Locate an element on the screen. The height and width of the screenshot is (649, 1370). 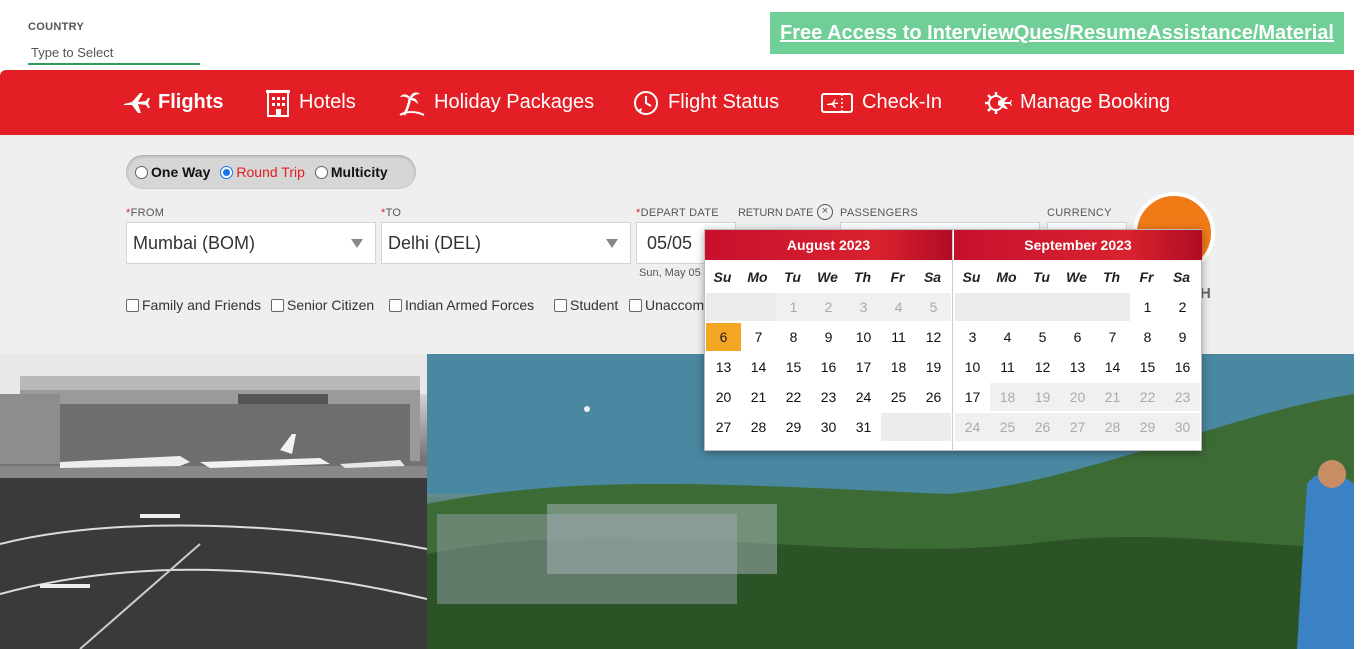
chevron-down-icon is located at coordinates (357, 243).